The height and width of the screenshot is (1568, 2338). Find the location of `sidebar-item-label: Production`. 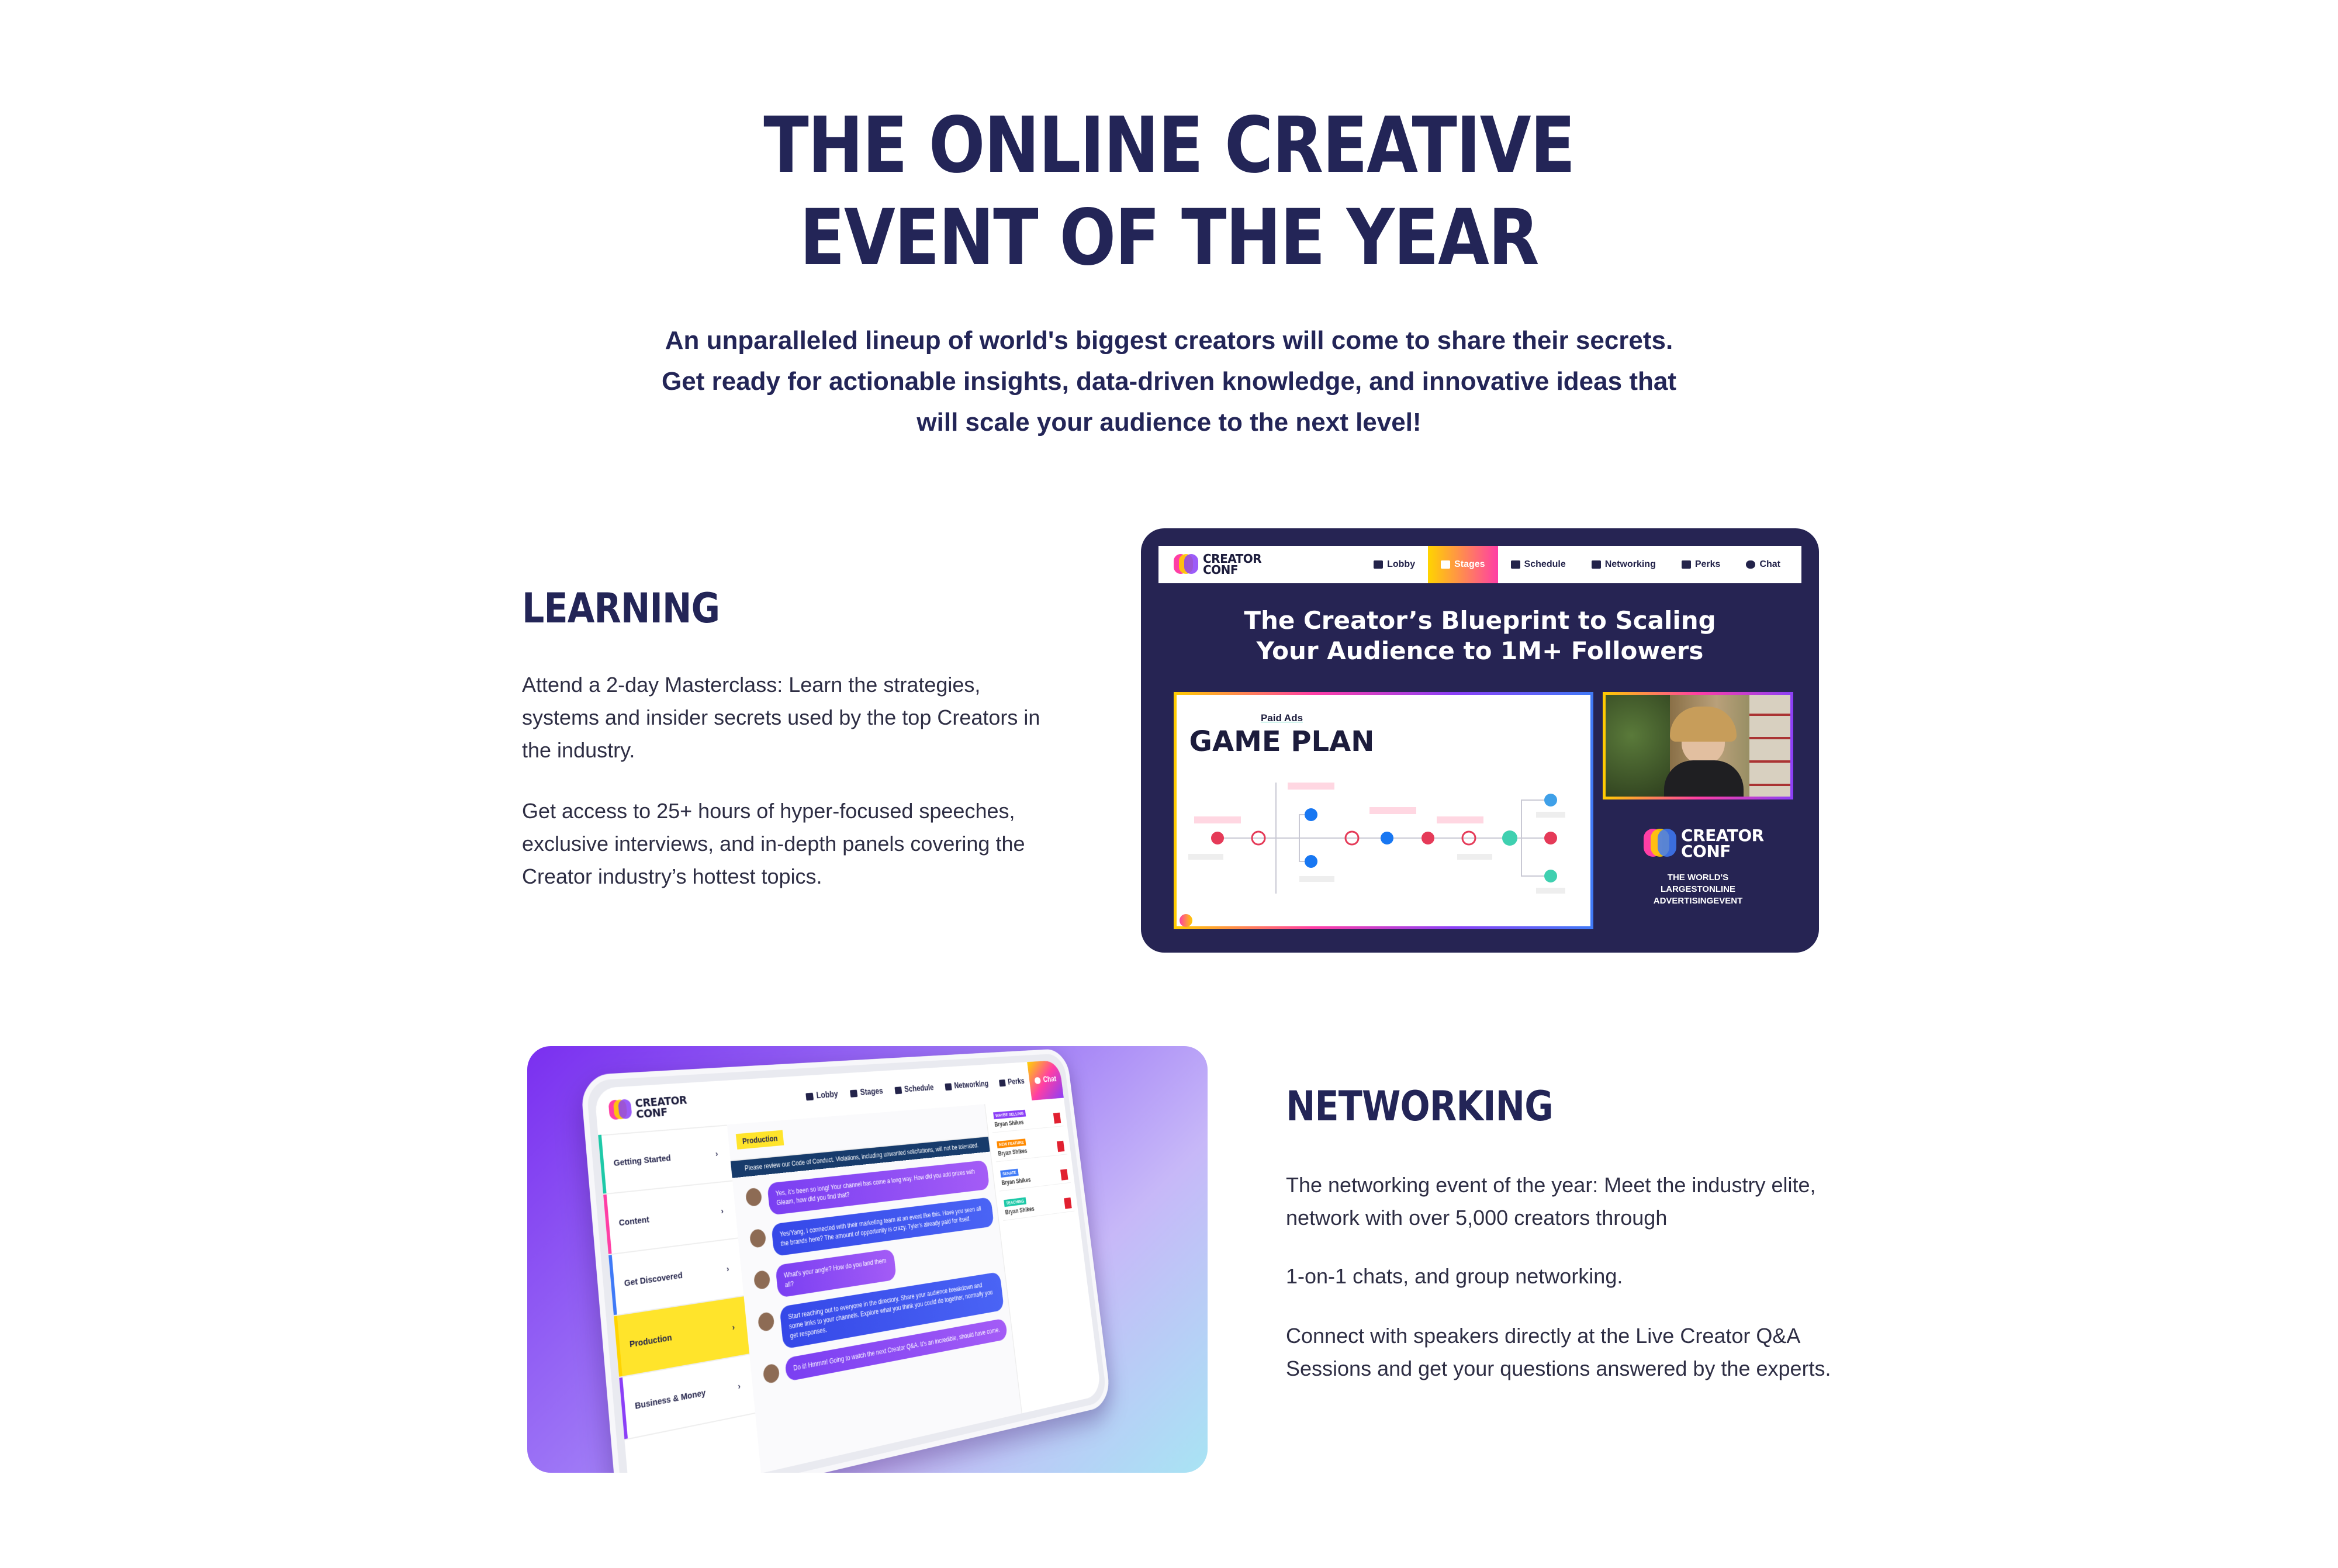

sidebar-item-label: Production is located at coordinates (651, 1340).